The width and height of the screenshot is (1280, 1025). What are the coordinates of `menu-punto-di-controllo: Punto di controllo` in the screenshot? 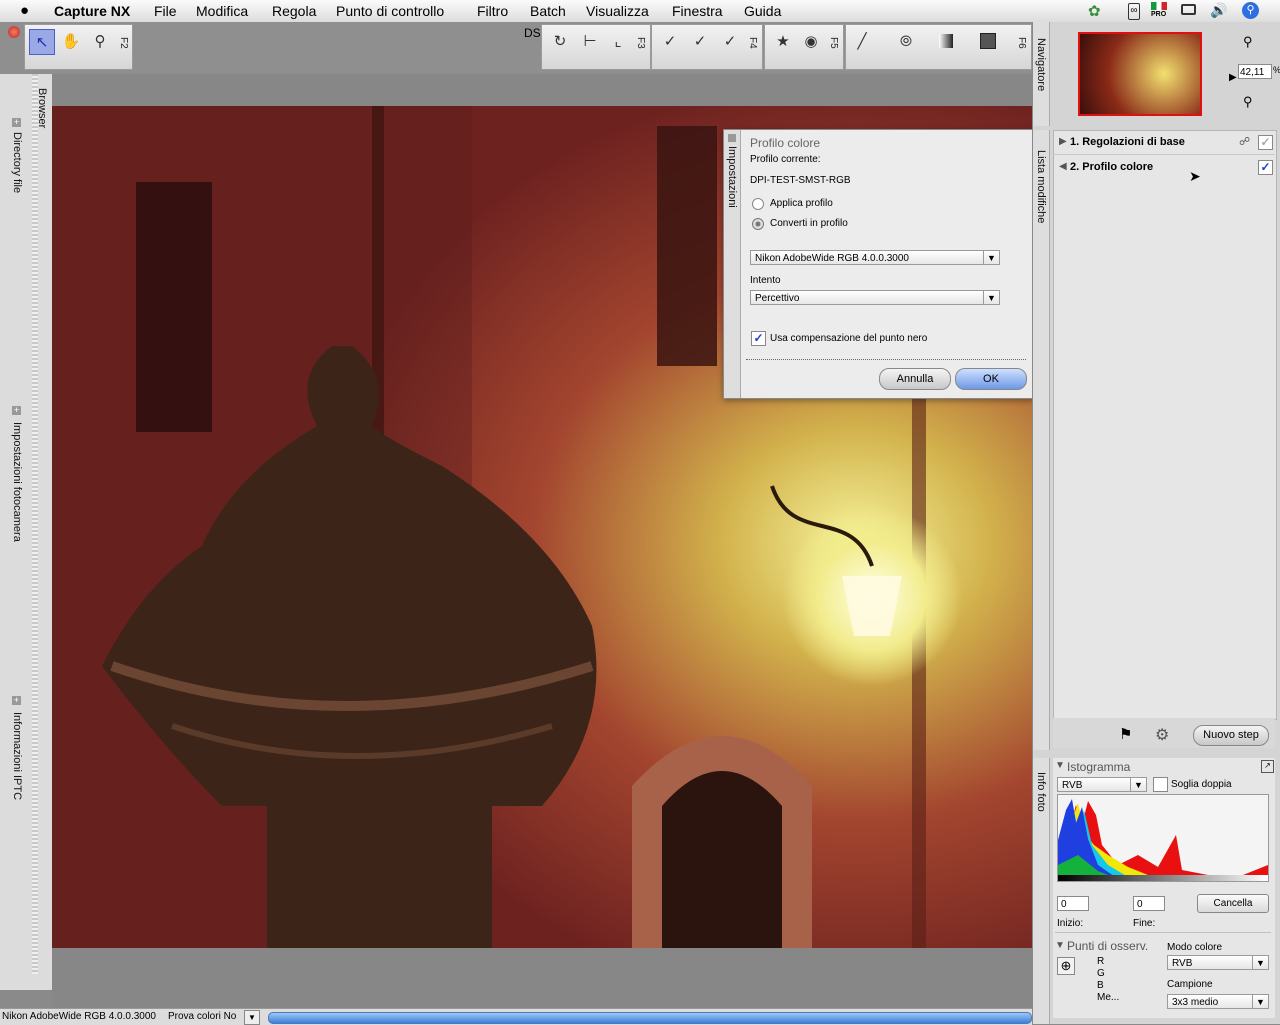 It's located at (390, 11).